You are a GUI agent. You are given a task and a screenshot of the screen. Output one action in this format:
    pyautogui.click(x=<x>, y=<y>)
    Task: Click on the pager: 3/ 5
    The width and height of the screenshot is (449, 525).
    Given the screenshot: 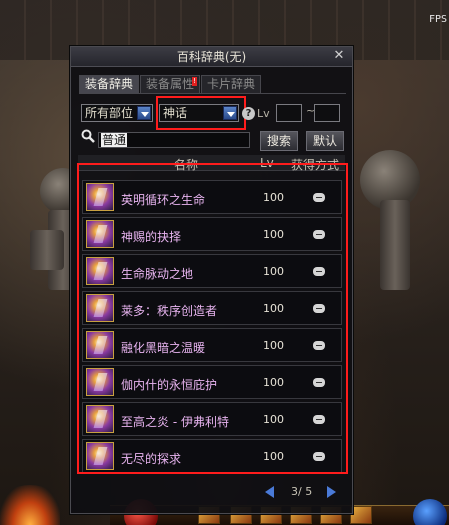 What is the action you would take?
    pyautogui.click(x=303, y=492)
    